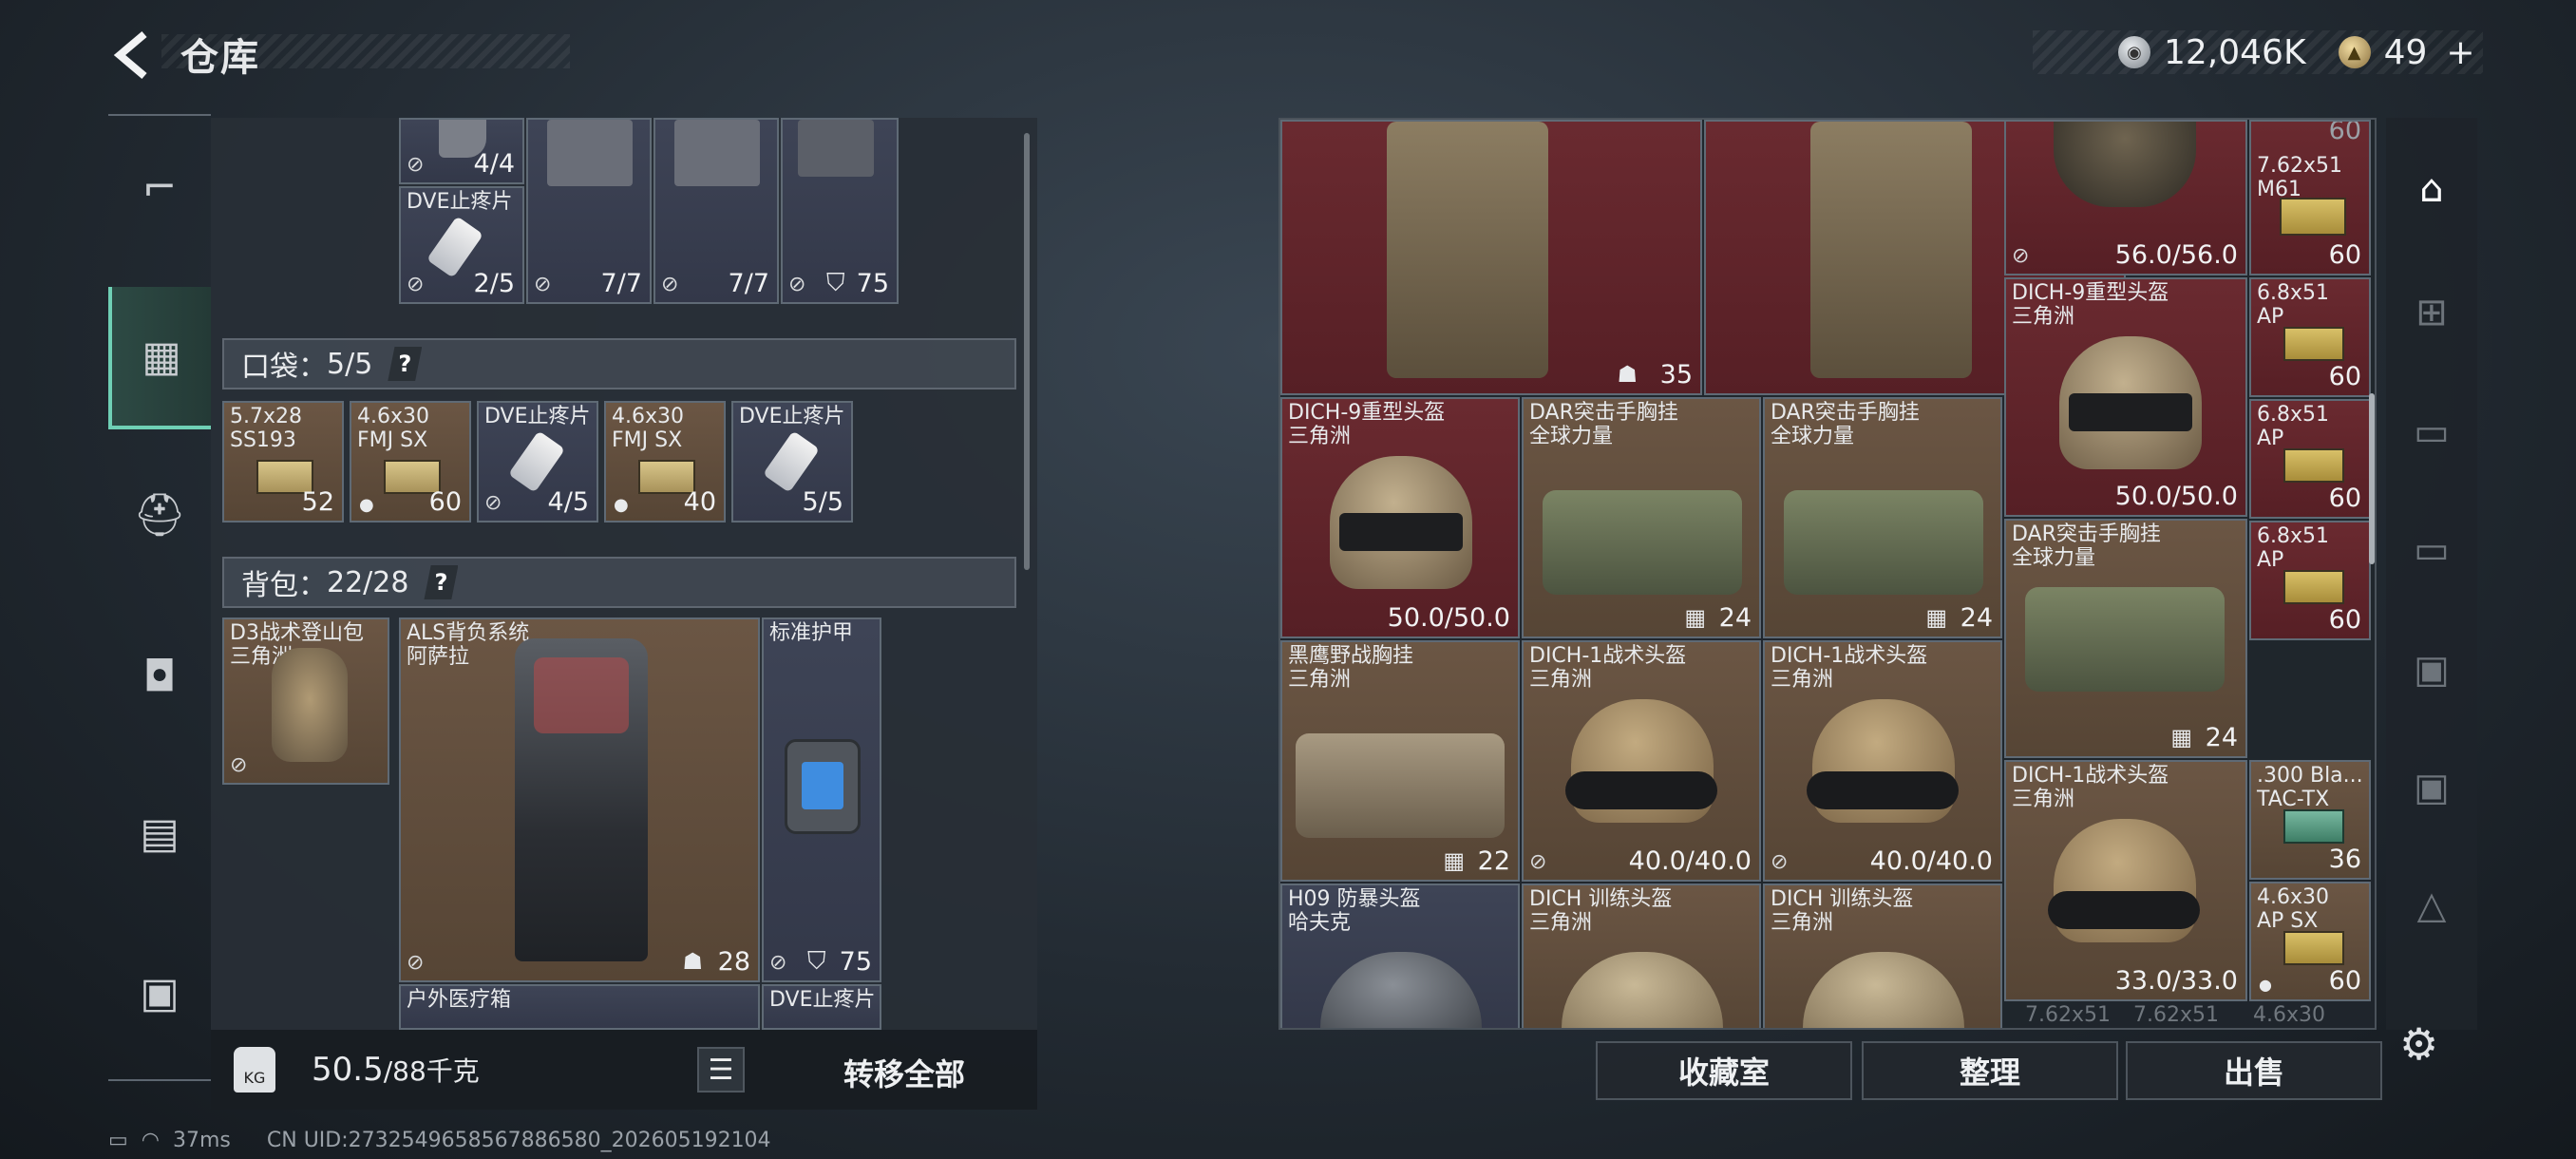 The image size is (2576, 1159). What do you see at coordinates (494, 164) in the screenshot?
I see `item-count: 4/4` at bounding box center [494, 164].